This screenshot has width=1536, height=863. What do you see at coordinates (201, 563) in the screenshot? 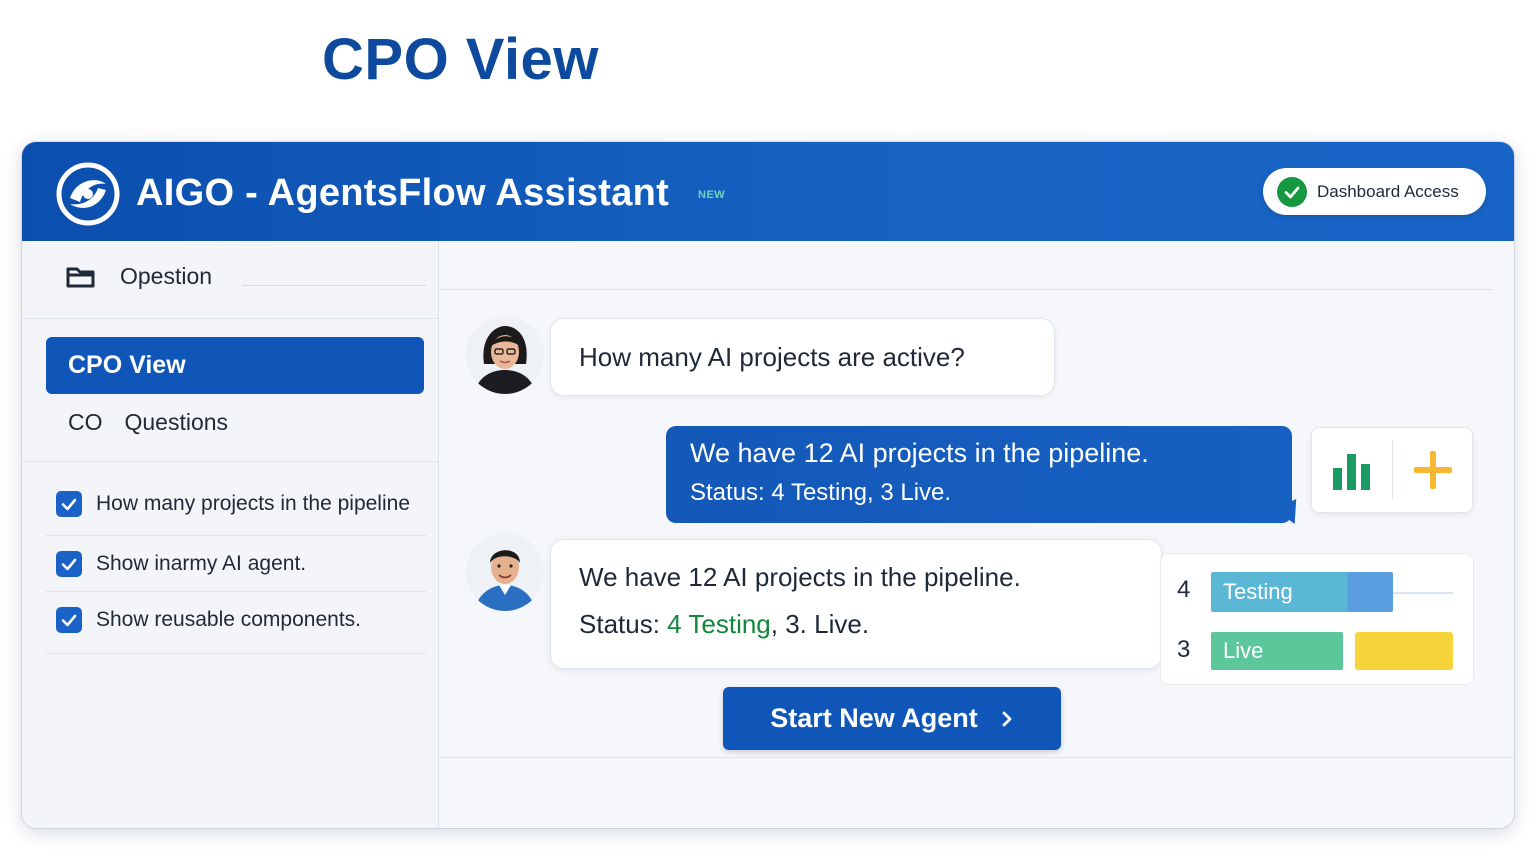
I see `checklist-label: Show inarmy AI agent.` at bounding box center [201, 563].